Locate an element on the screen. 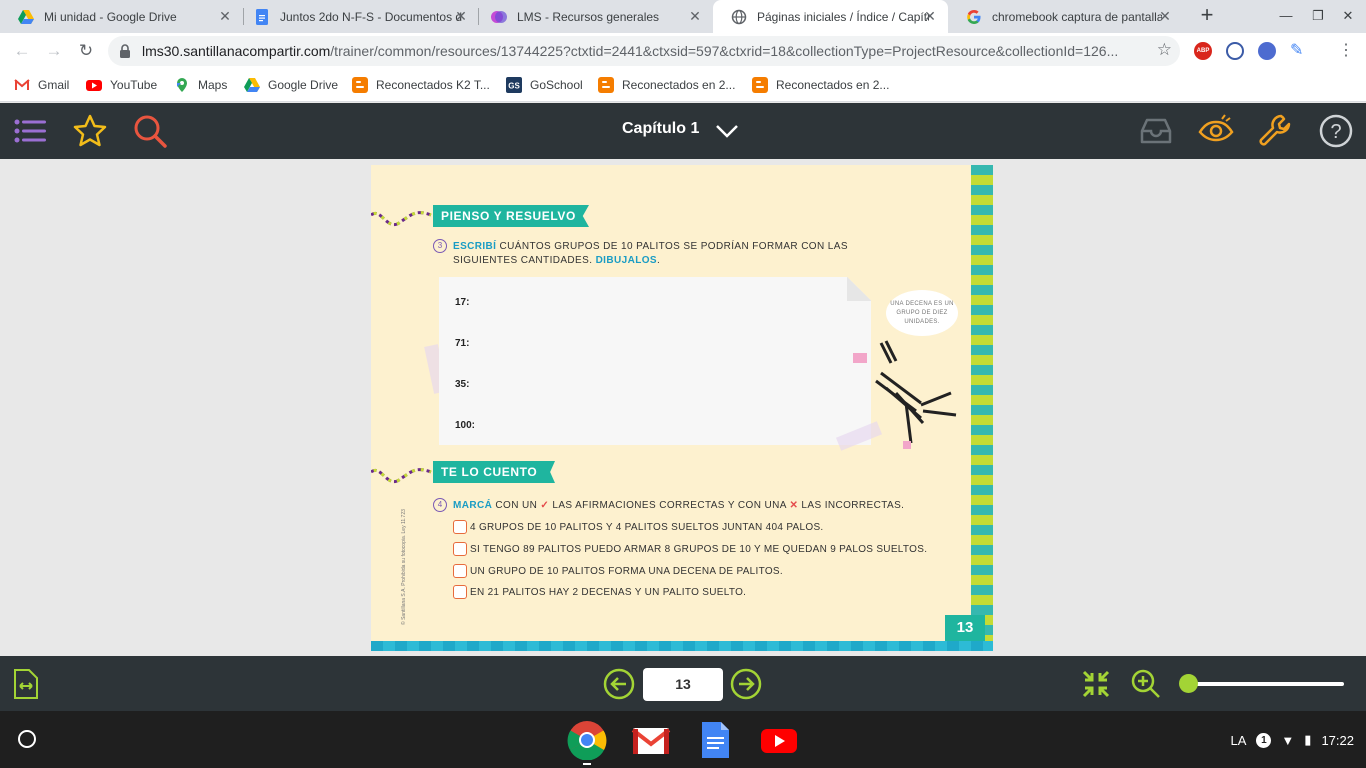 This screenshot has width=1366, height=768. running-indicator is located at coordinates (587, 764).